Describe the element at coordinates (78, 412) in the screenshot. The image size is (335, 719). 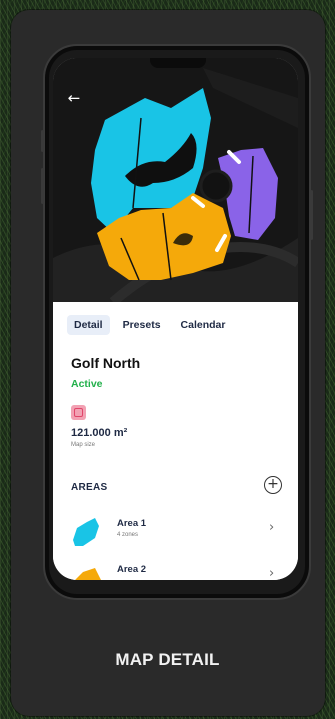
I see `map-size-icon` at that location.